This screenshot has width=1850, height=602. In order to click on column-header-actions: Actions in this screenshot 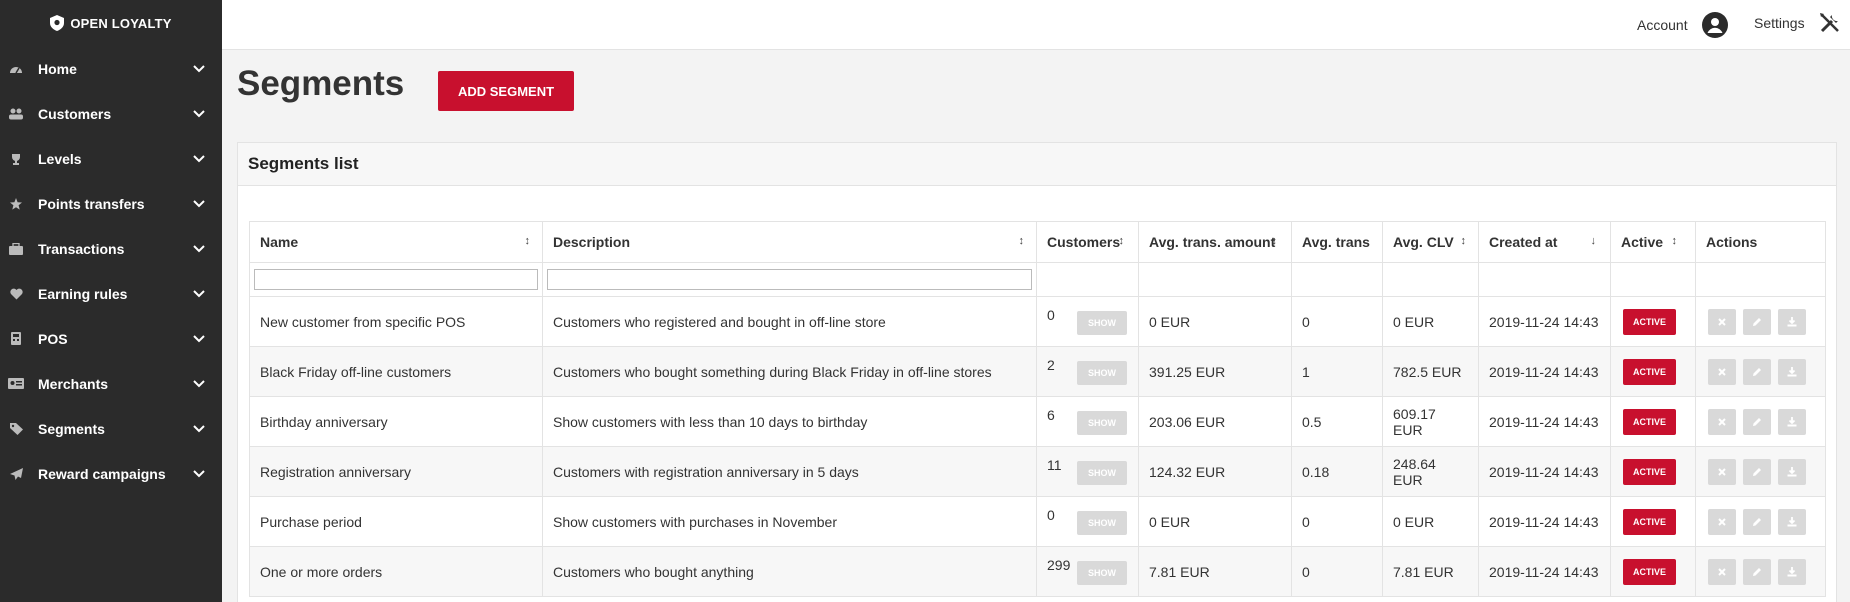, I will do `click(1760, 242)`.